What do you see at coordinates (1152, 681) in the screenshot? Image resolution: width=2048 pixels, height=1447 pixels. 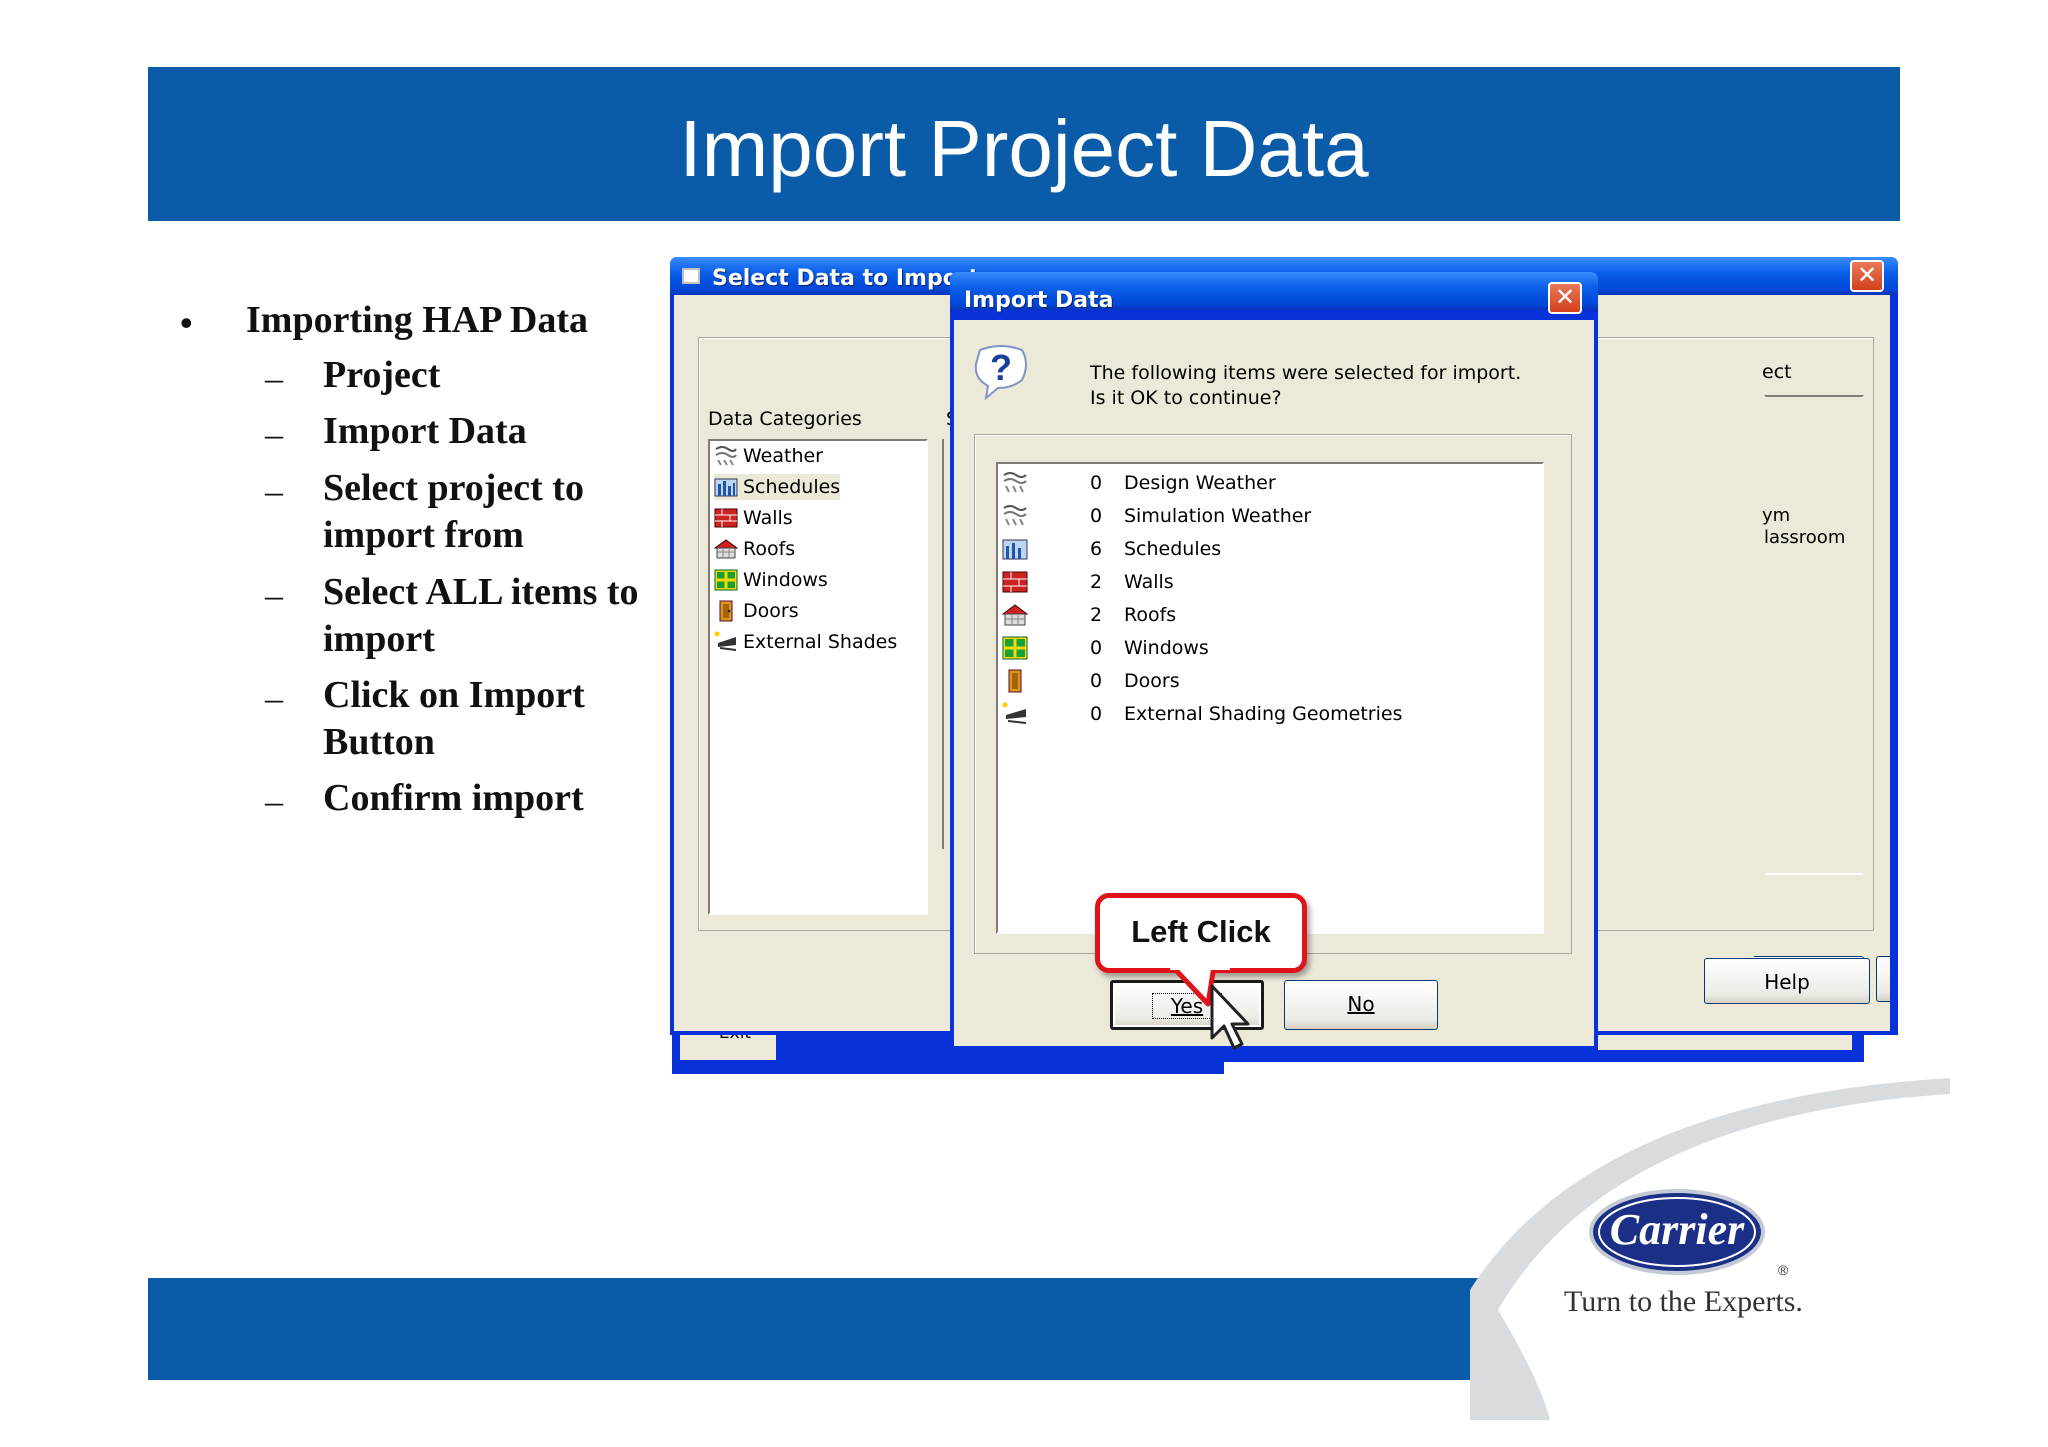 I see `import-item-label: Doors` at bounding box center [1152, 681].